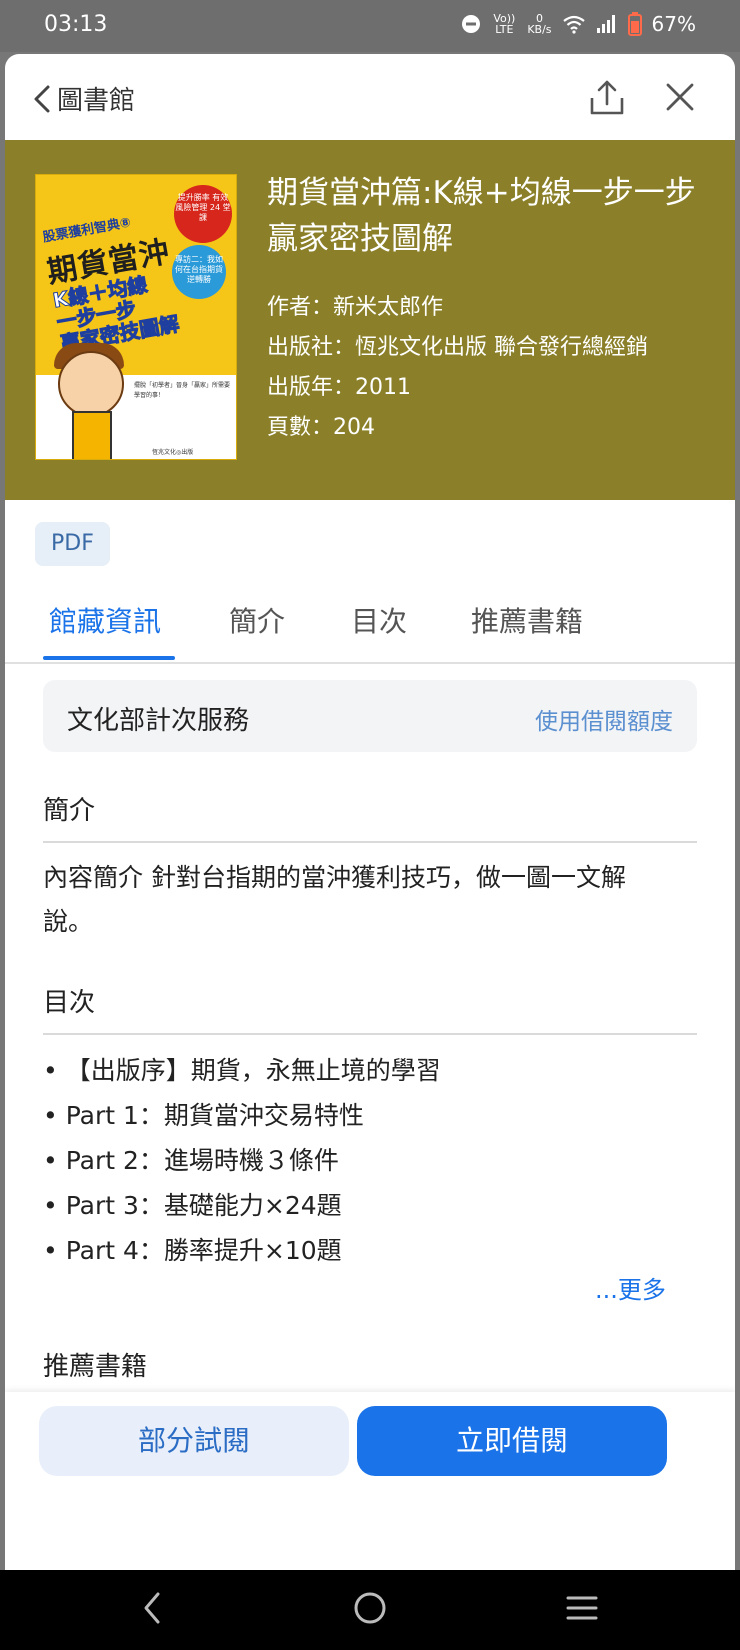 Image resolution: width=740 pixels, height=1650 pixels. I want to click on back-label: 圖書館, so click(96, 101).